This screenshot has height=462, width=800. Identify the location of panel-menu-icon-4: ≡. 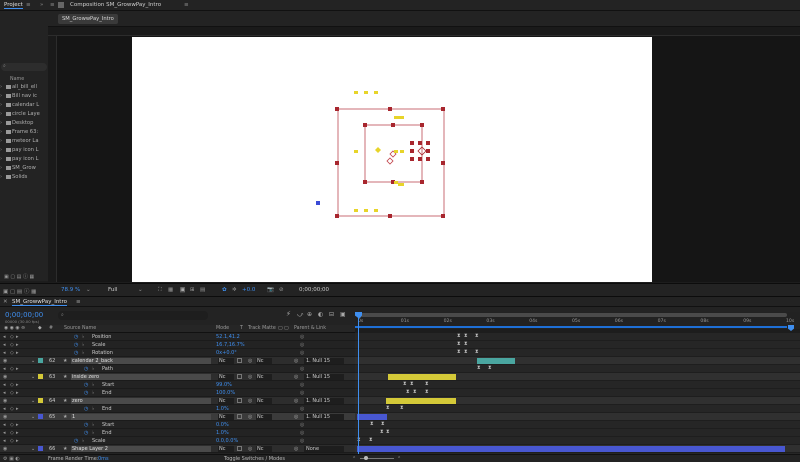
(78, 302).